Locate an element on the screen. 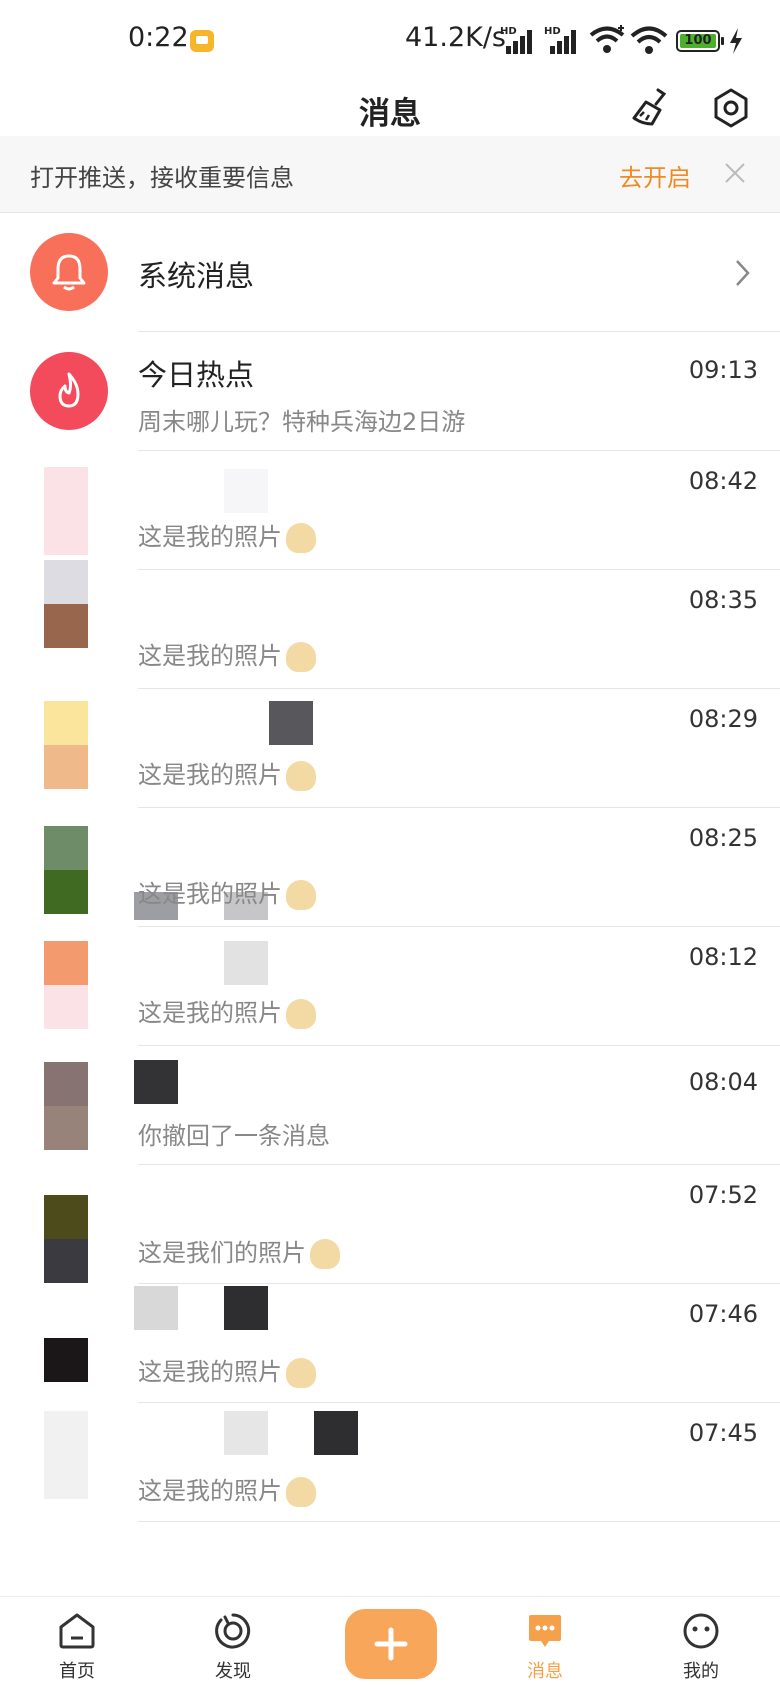 The width and height of the screenshot is (780, 1691). conversation-row: 这是我们的照片 07:52 is located at coordinates (390, 1224).